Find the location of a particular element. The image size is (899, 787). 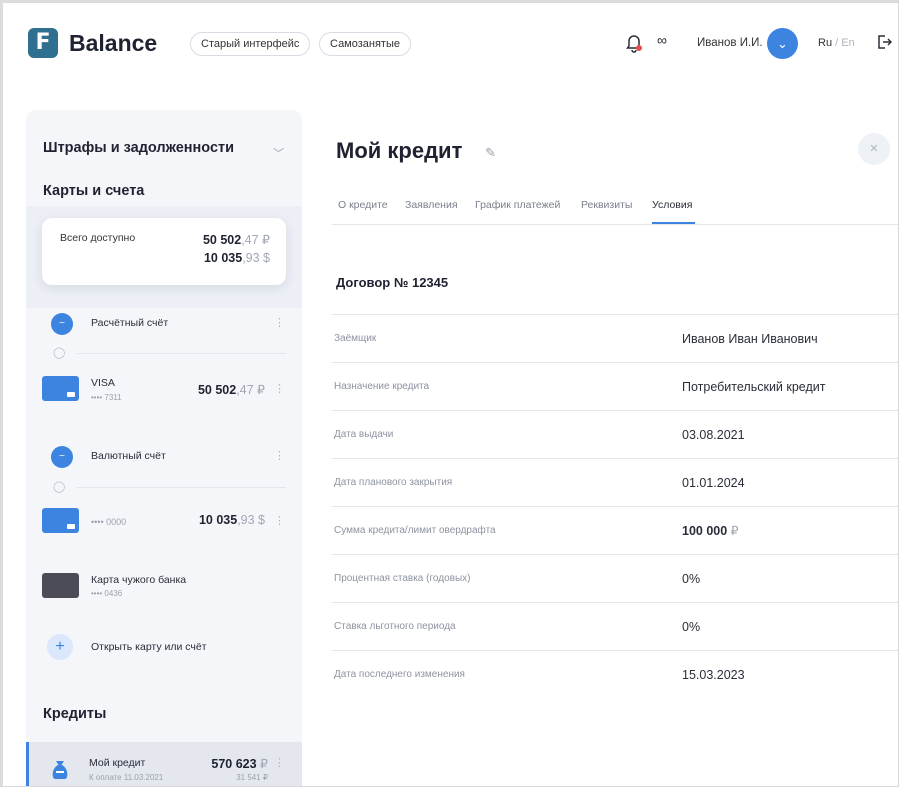

open-card-link: Открыть карту или счёт is located at coordinates (149, 647).